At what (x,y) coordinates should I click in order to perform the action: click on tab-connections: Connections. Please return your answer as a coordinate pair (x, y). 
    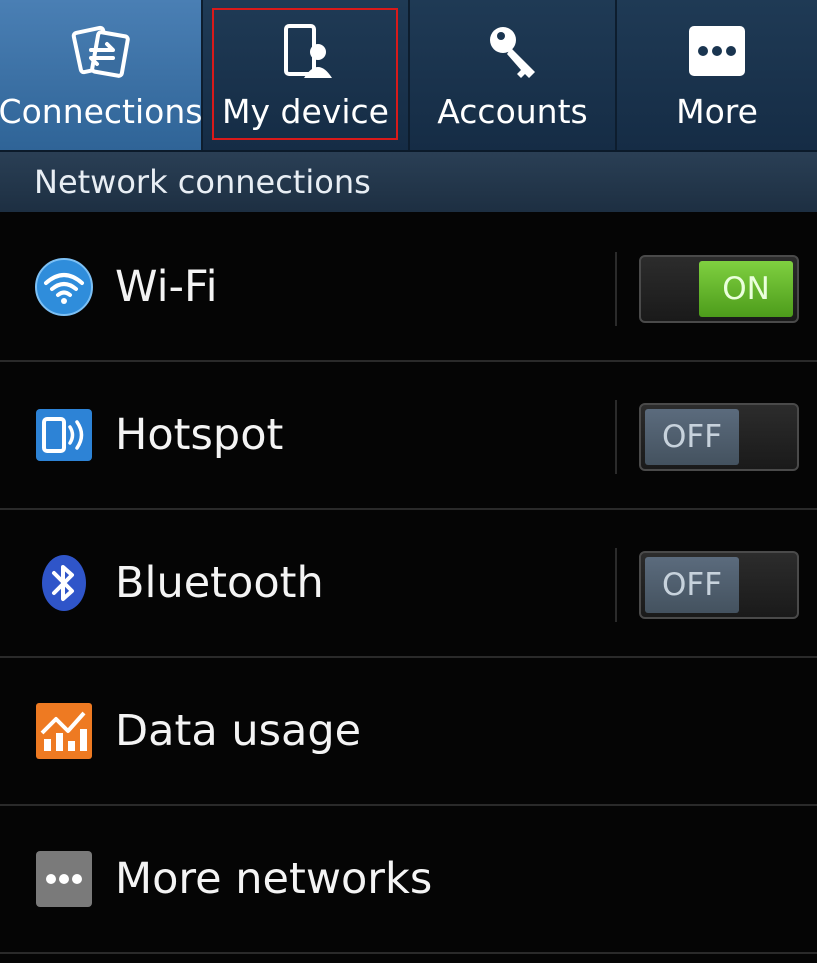
    Looking at the image, I should click on (101, 75).